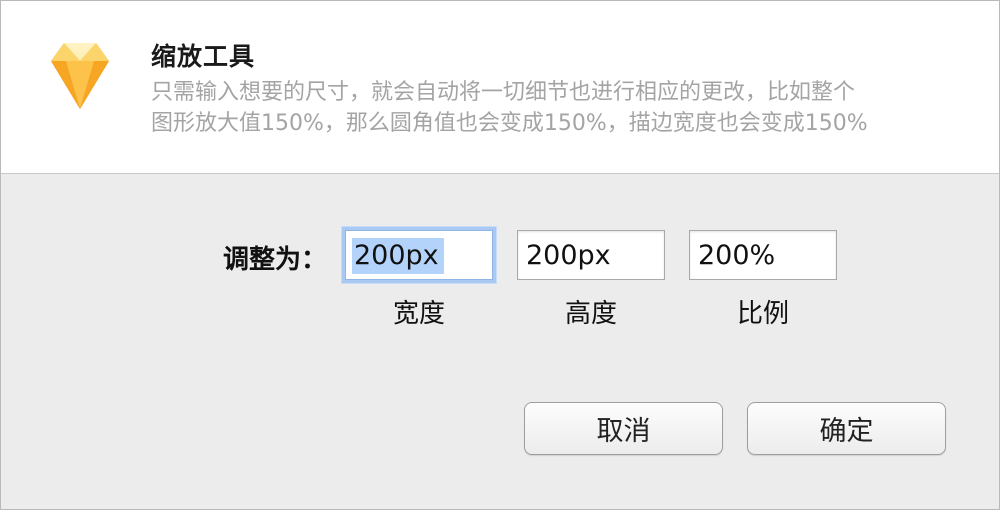 The width and height of the screenshot is (1000, 510). Describe the element at coordinates (418, 314) in the screenshot. I see `width-caption: 宽度` at that location.